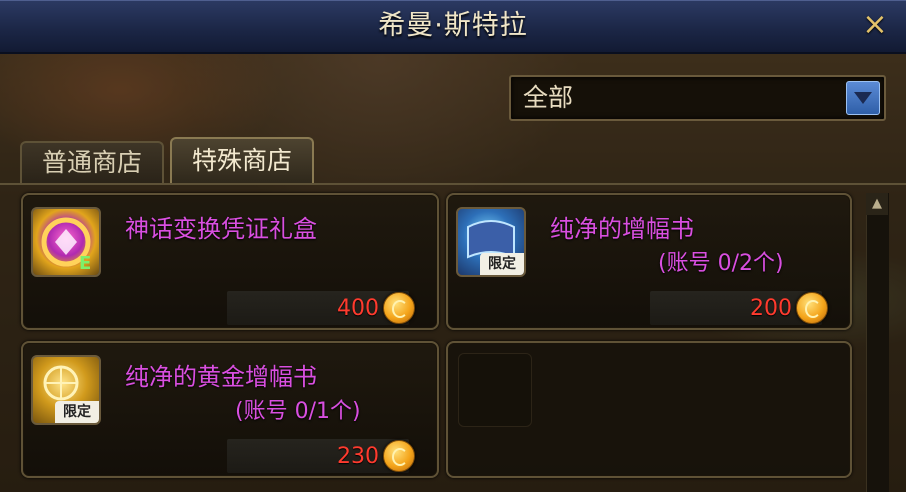 The image size is (906, 492). What do you see at coordinates (358, 456) in the screenshot?
I see `item-price: 230` at bounding box center [358, 456].